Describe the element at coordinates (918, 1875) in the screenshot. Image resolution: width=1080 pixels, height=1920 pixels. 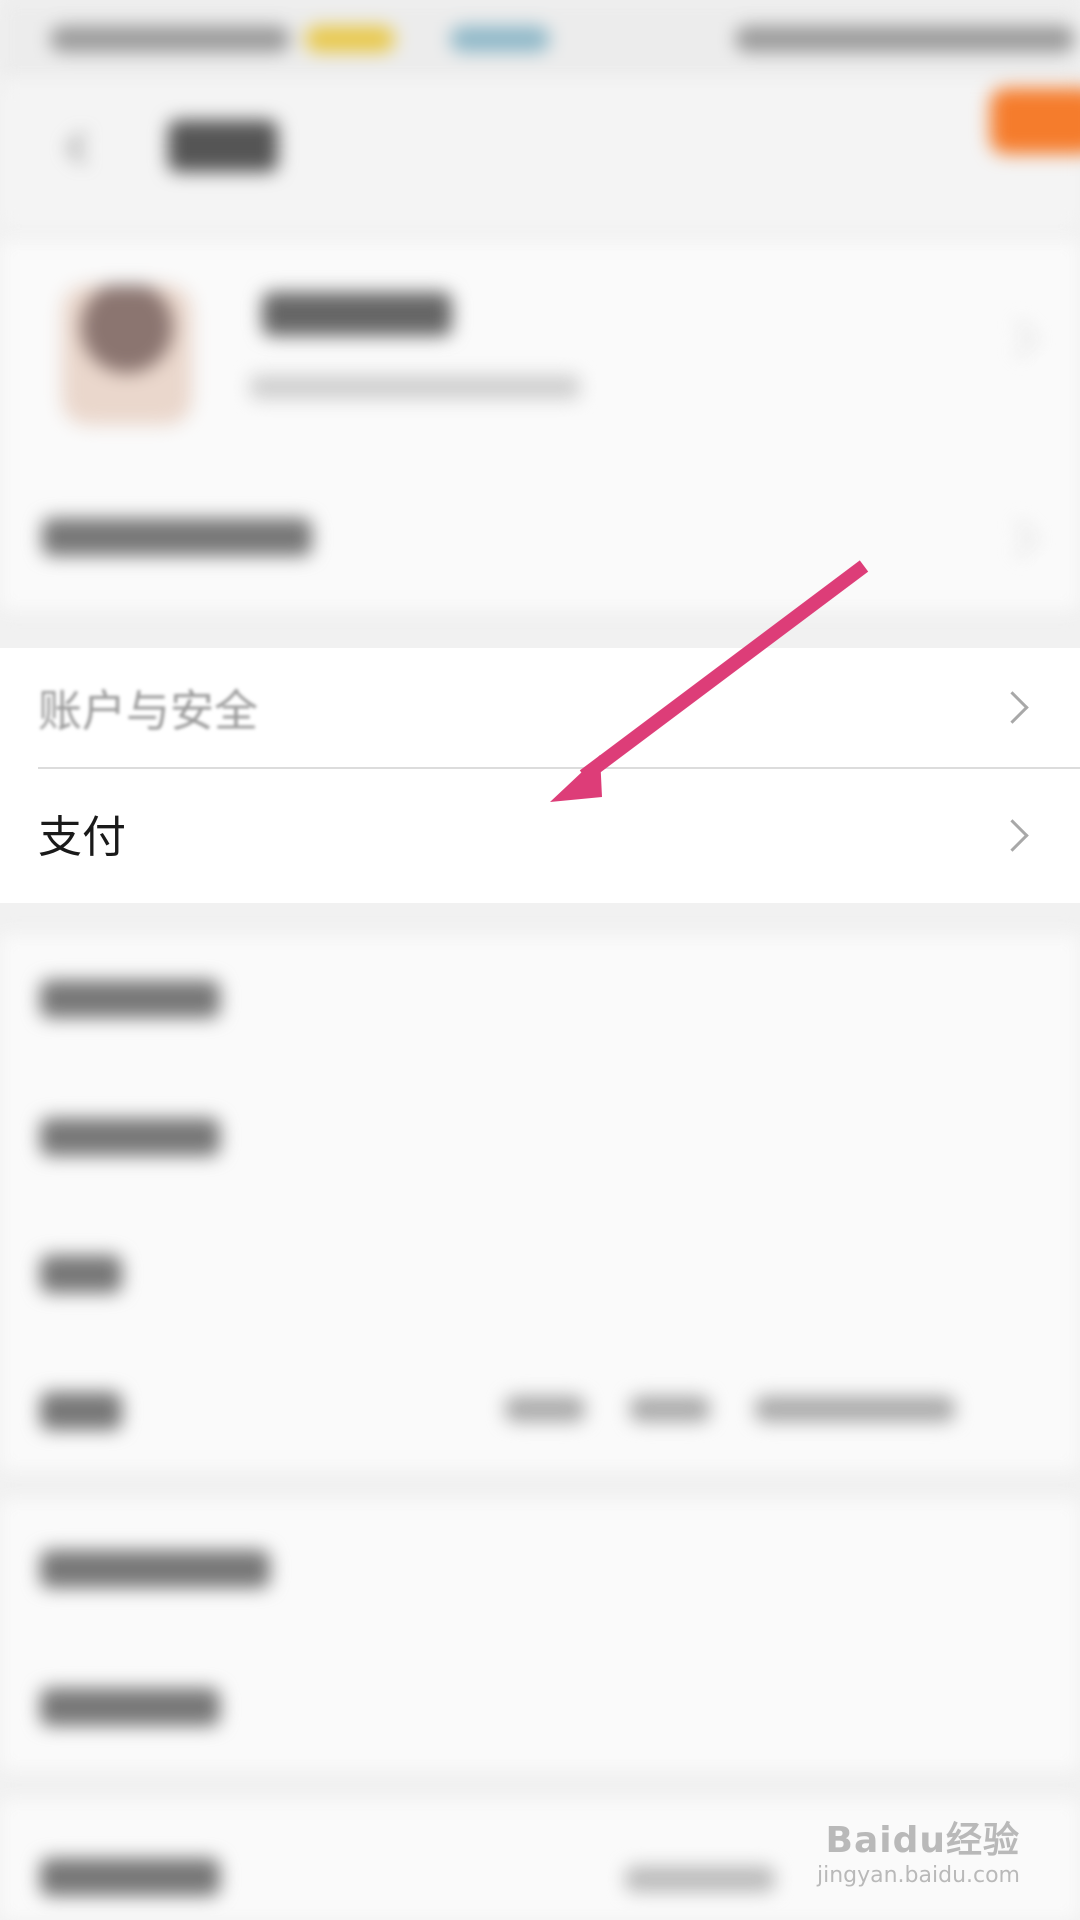
I see `watermark-domain: jingyan.baidu.com` at that location.